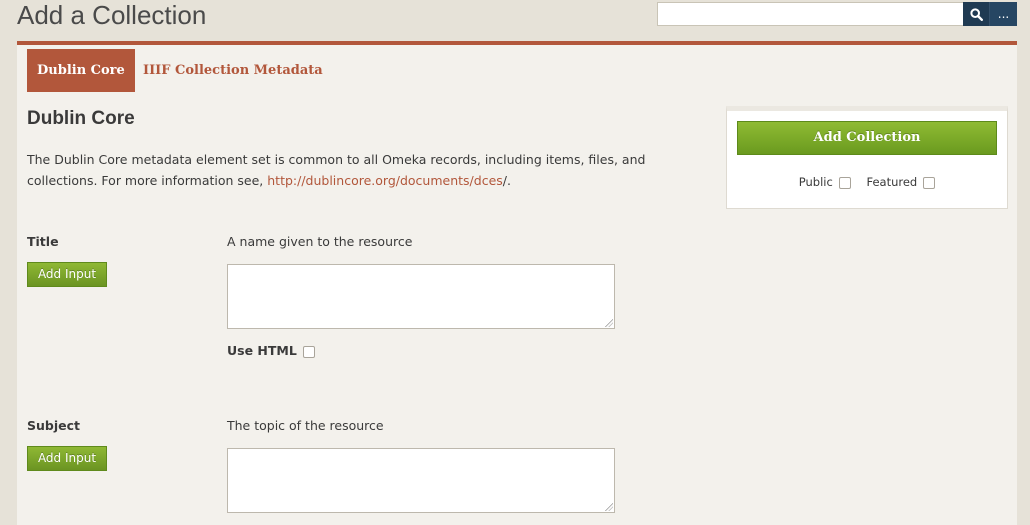  What do you see at coordinates (385, 180) in the screenshot?
I see `dublincore-link: http://dublincore.org/documents/dces` at bounding box center [385, 180].